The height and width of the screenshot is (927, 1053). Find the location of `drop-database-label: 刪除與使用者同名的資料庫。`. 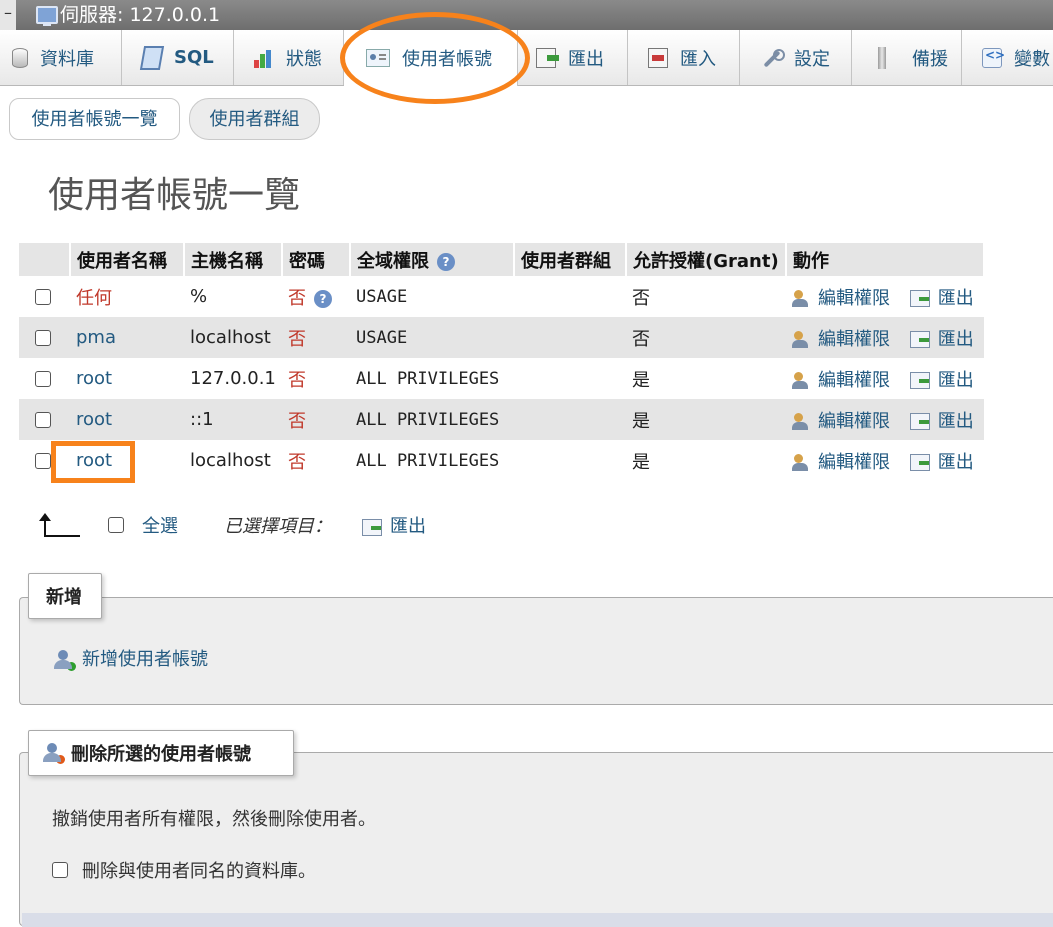

drop-database-label: 刪除與使用者同名的資料庫。 is located at coordinates (199, 871).